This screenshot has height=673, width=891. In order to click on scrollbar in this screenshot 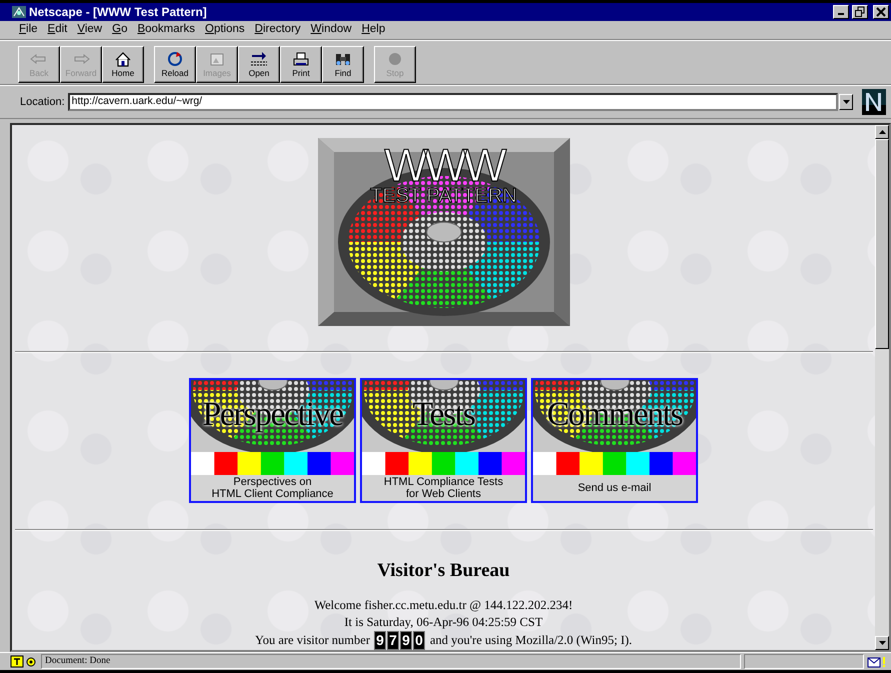, I will do `click(882, 387)`.